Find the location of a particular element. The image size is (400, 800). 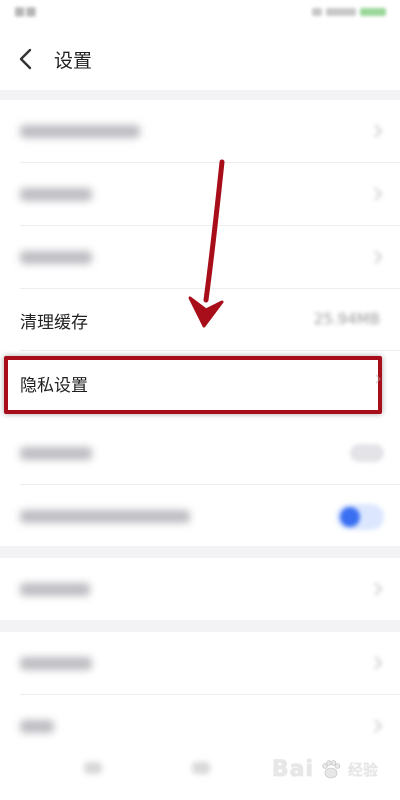

chevron-left-icon is located at coordinates (27, 59).